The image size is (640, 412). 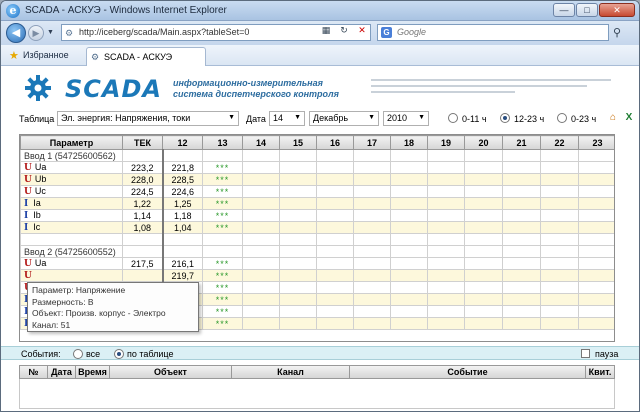 I want to click on year-select: 2010 ▼, so click(x=406, y=118).